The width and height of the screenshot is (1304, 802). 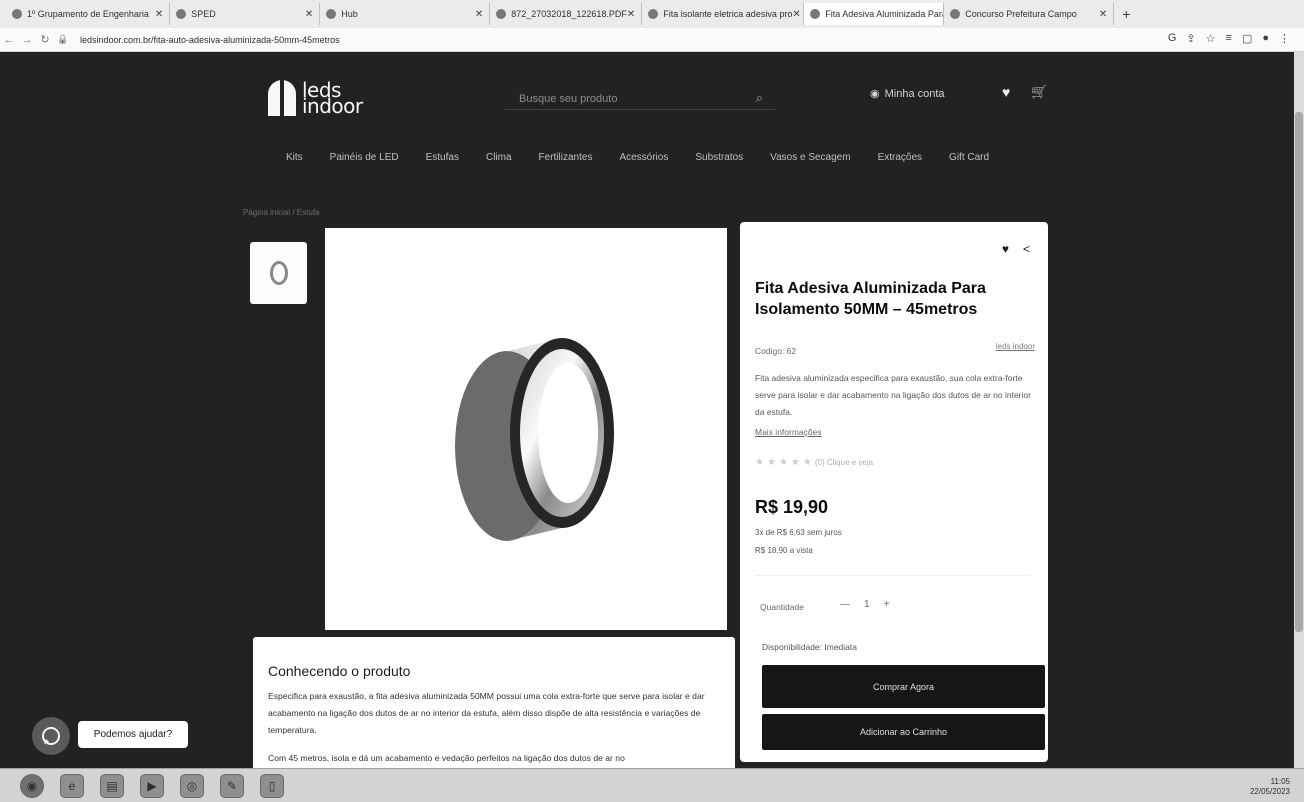 I want to click on tape-thumb-image, so click(x=278, y=273).